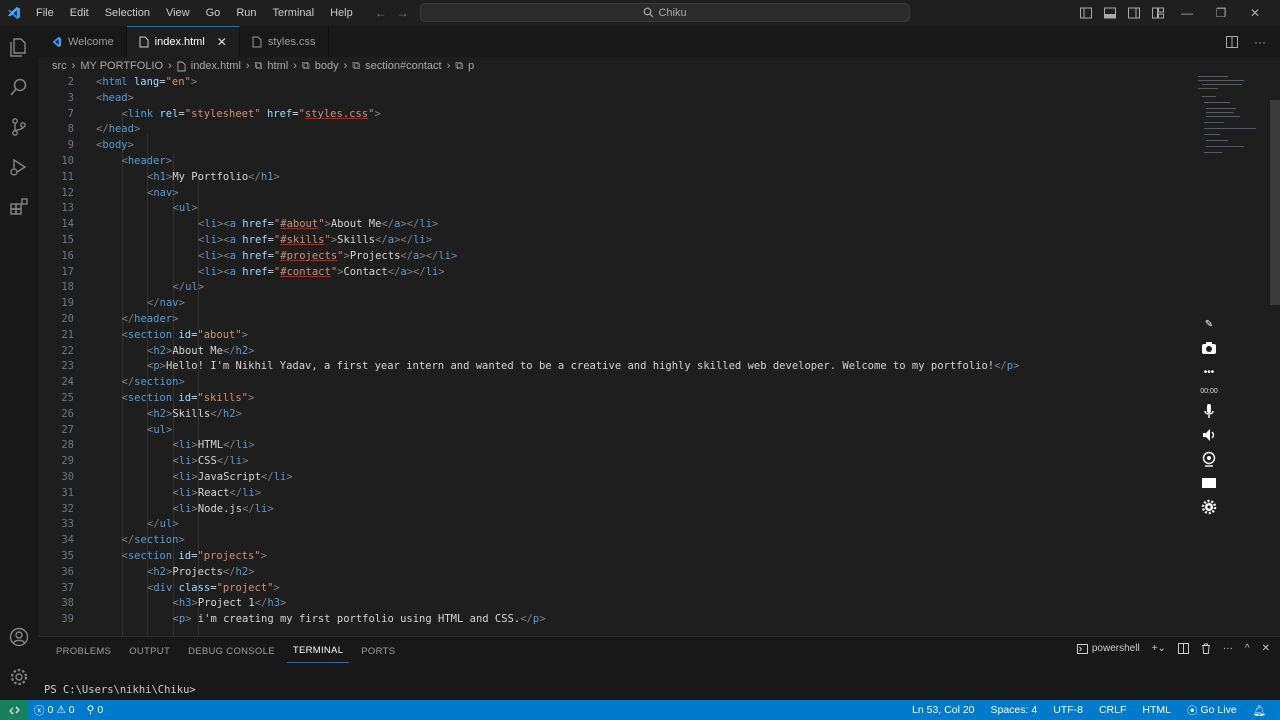 This screenshot has width=1280, height=720. I want to click on code-line: 13 <ul>, so click(613, 208).